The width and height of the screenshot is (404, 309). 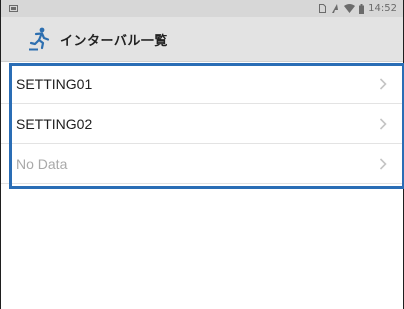 What do you see at coordinates (323, 8) in the screenshot?
I see `sim-icon` at bounding box center [323, 8].